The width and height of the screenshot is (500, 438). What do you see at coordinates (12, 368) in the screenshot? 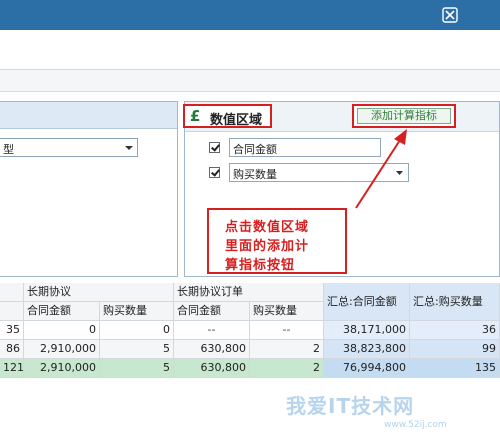
I see `grid-total-cell: 121` at bounding box center [12, 368].